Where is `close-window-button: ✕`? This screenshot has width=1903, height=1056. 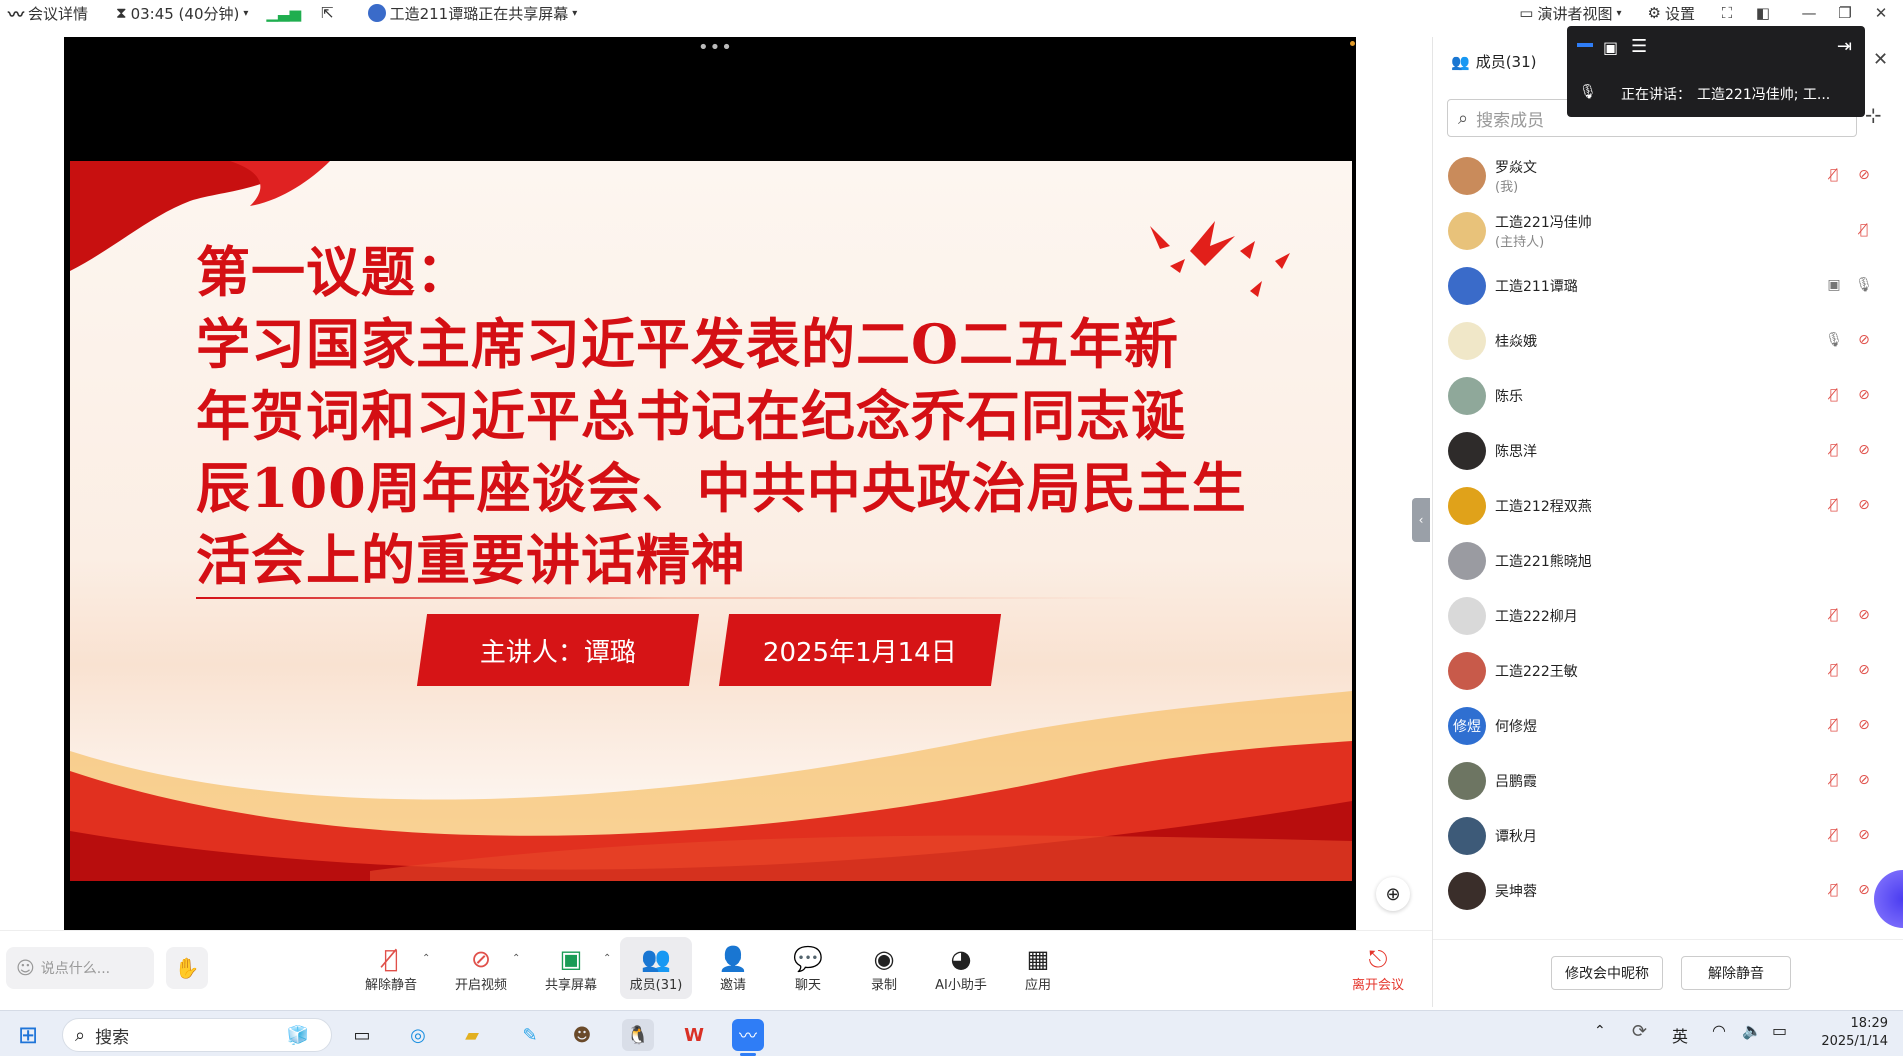 close-window-button: ✕ is located at coordinates (1881, 13).